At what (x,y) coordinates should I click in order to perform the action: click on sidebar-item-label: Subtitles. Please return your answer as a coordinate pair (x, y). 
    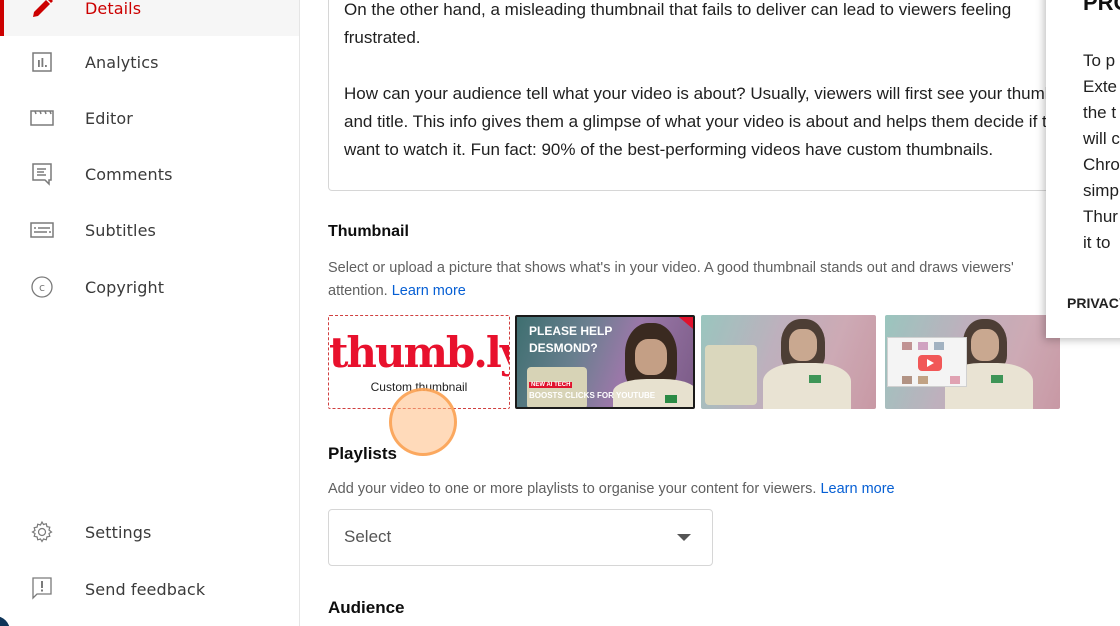
    Looking at the image, I should click on (120, 230).